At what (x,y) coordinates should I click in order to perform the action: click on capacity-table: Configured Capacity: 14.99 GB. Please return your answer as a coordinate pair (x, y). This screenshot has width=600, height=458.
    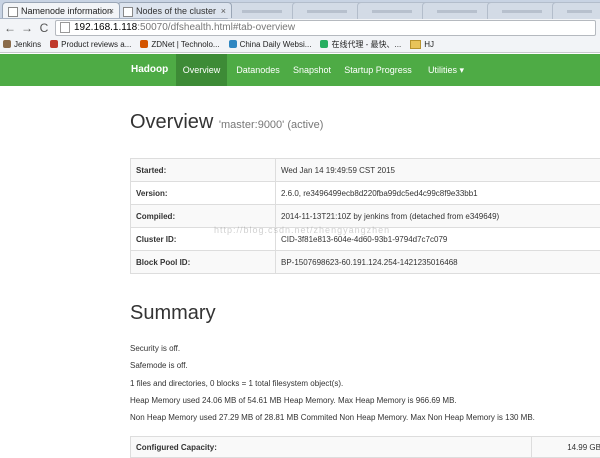
    Looking at the image, I should click on (365, 447).